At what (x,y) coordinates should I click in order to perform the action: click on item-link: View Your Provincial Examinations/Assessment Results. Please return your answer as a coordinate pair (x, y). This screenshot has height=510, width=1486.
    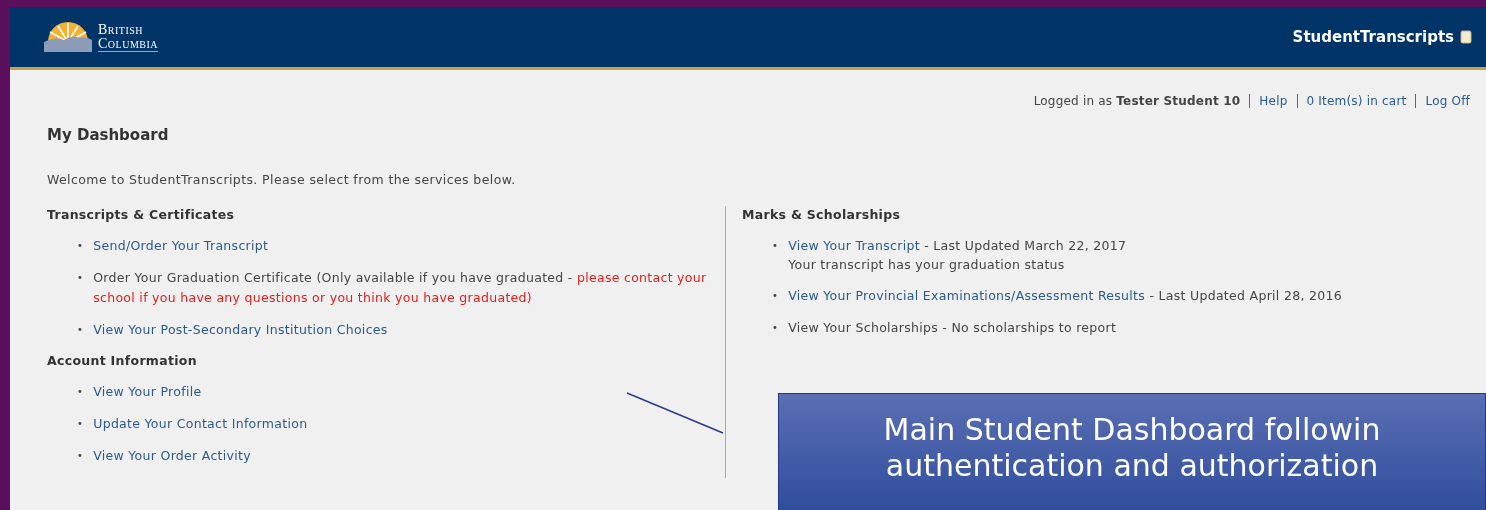
    Looking at the image, I should click on (967, 295).